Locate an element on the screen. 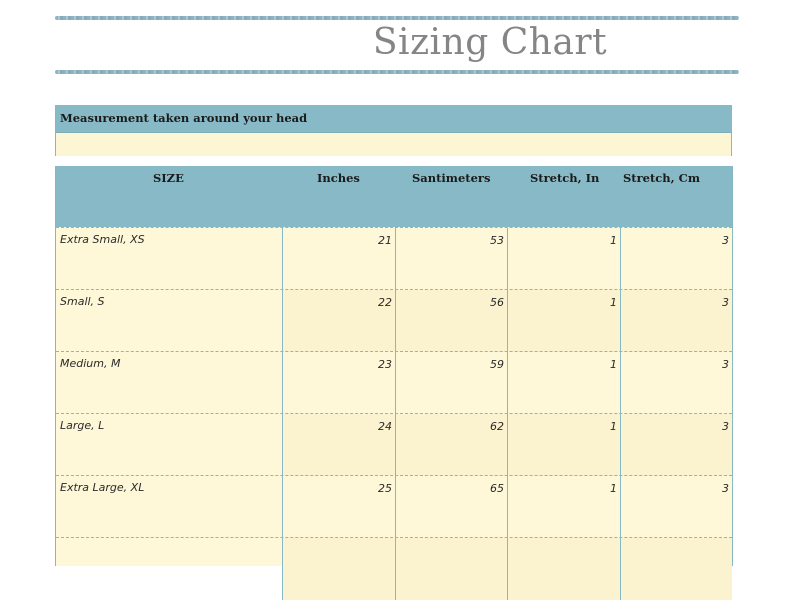 The image size is (794, 600). inches-cell is located at coordinates (338, 569).